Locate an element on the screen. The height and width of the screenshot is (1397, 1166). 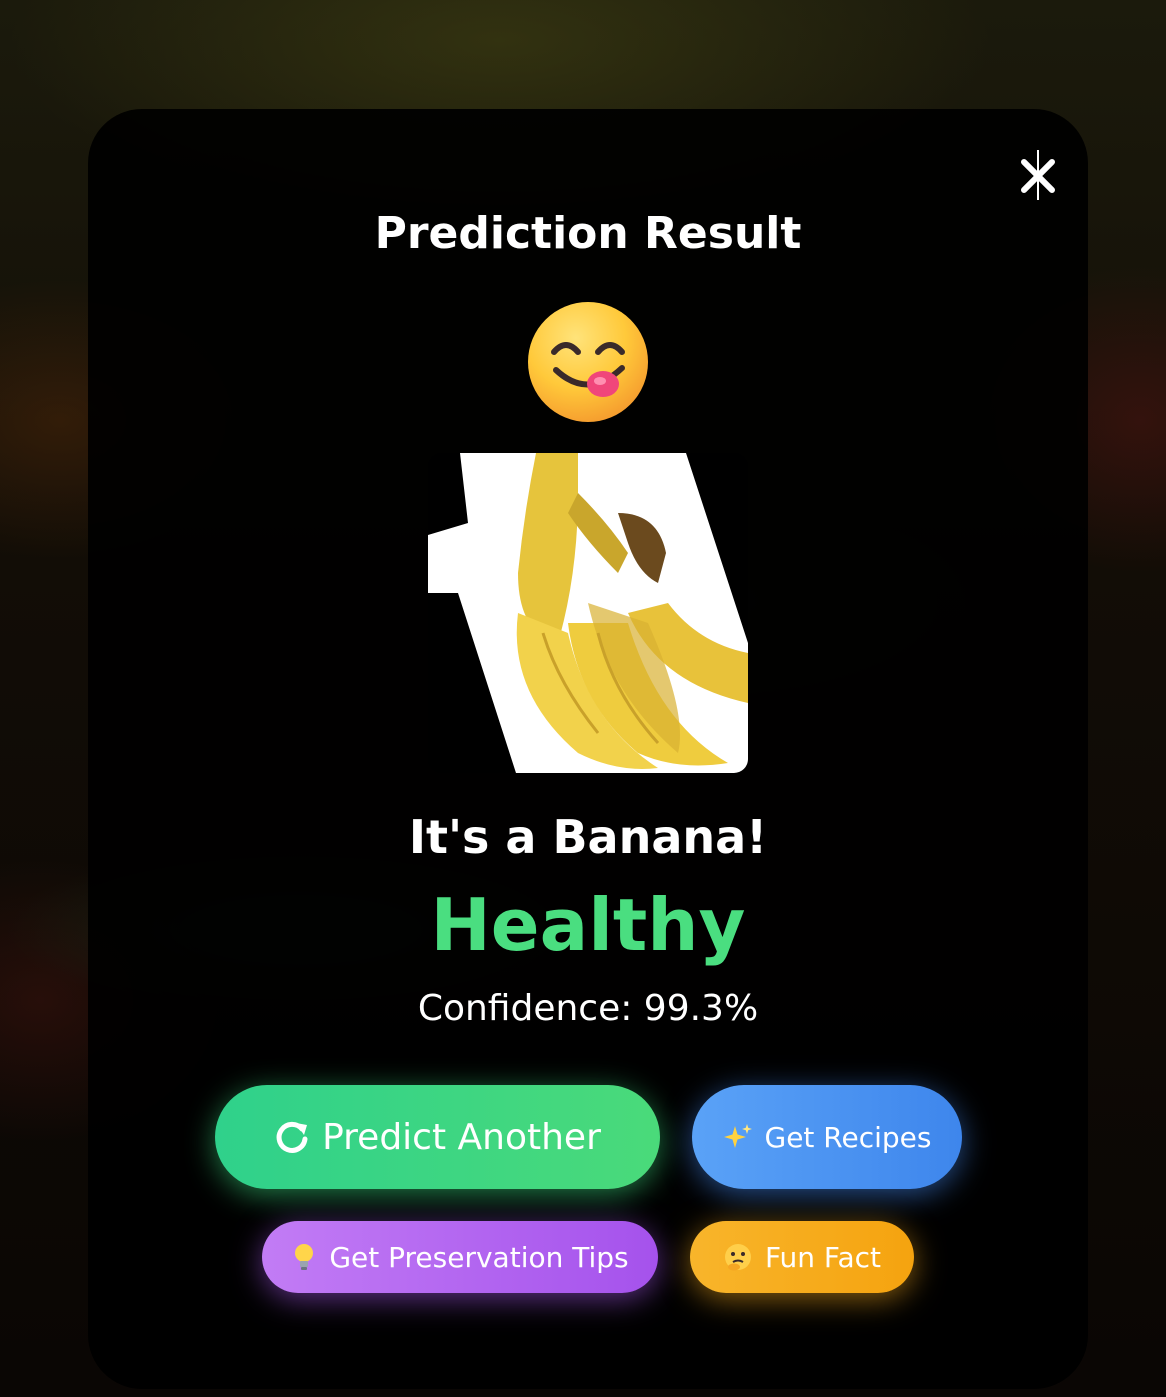
get-recipes-button: Get Recipes is located at coordinates (827, 1137).